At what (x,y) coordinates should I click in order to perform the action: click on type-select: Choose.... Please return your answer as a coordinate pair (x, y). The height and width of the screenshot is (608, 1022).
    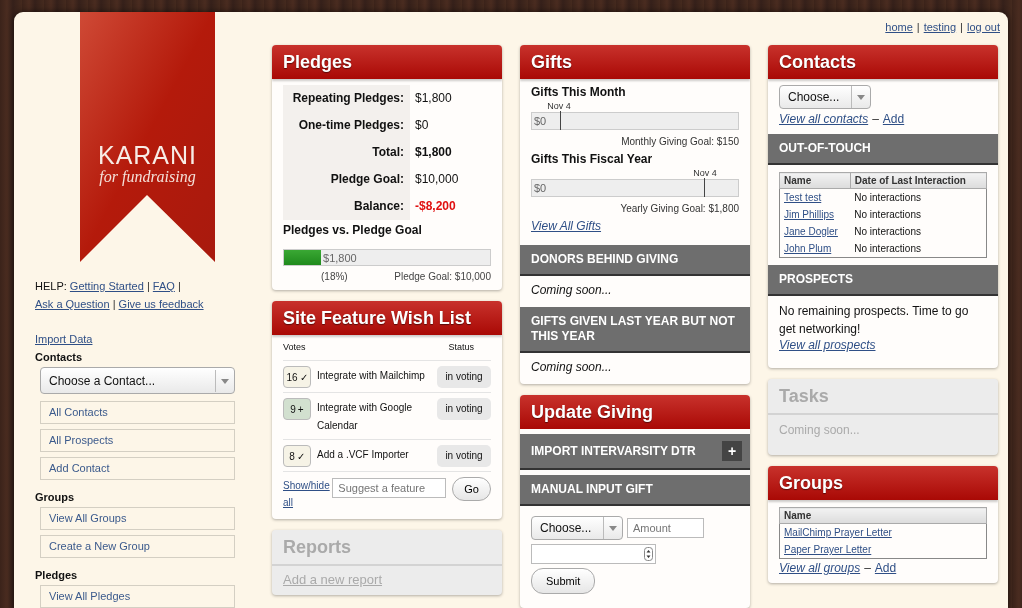
    Looking at the image, I should click on (577, 528).